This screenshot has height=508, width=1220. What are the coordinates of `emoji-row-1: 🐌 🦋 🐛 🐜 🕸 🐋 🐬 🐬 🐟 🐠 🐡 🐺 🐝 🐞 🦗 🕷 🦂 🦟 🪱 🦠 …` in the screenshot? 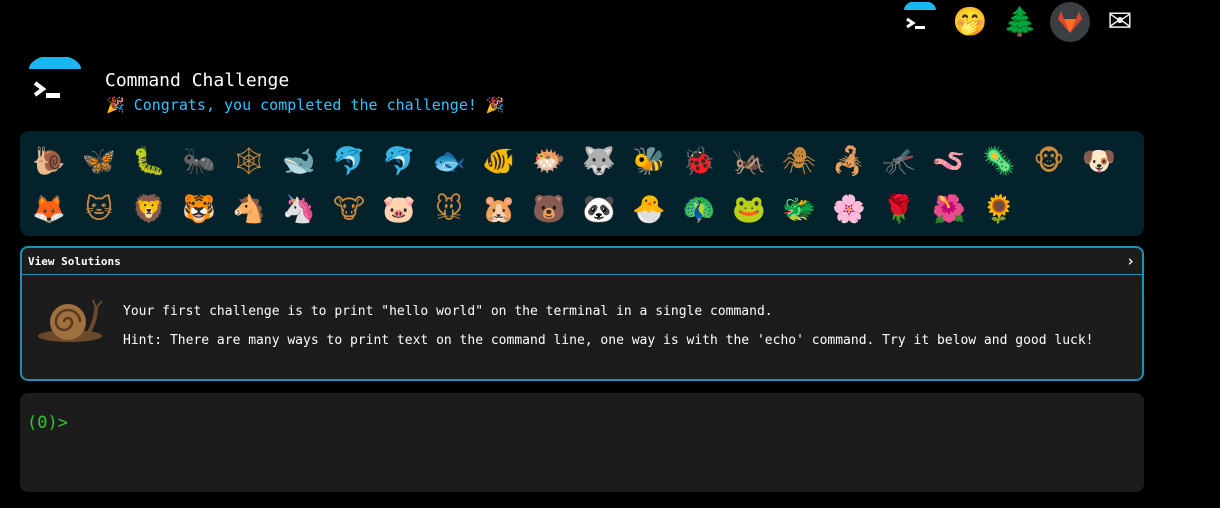 It's located at (582, 161).